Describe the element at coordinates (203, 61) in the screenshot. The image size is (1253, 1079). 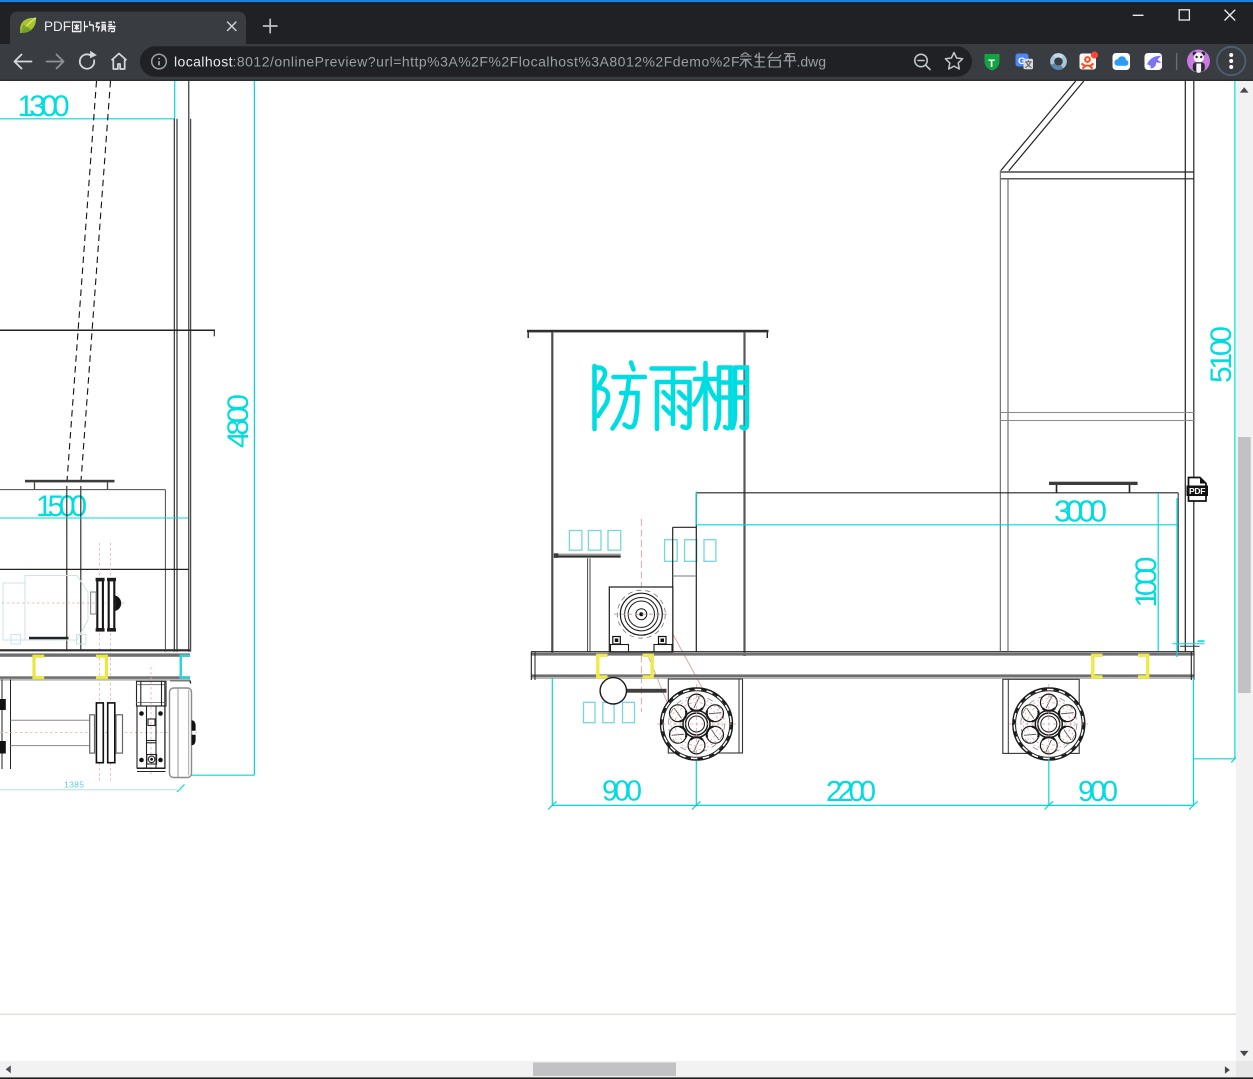
I see `svg-text: localhost` at that location.